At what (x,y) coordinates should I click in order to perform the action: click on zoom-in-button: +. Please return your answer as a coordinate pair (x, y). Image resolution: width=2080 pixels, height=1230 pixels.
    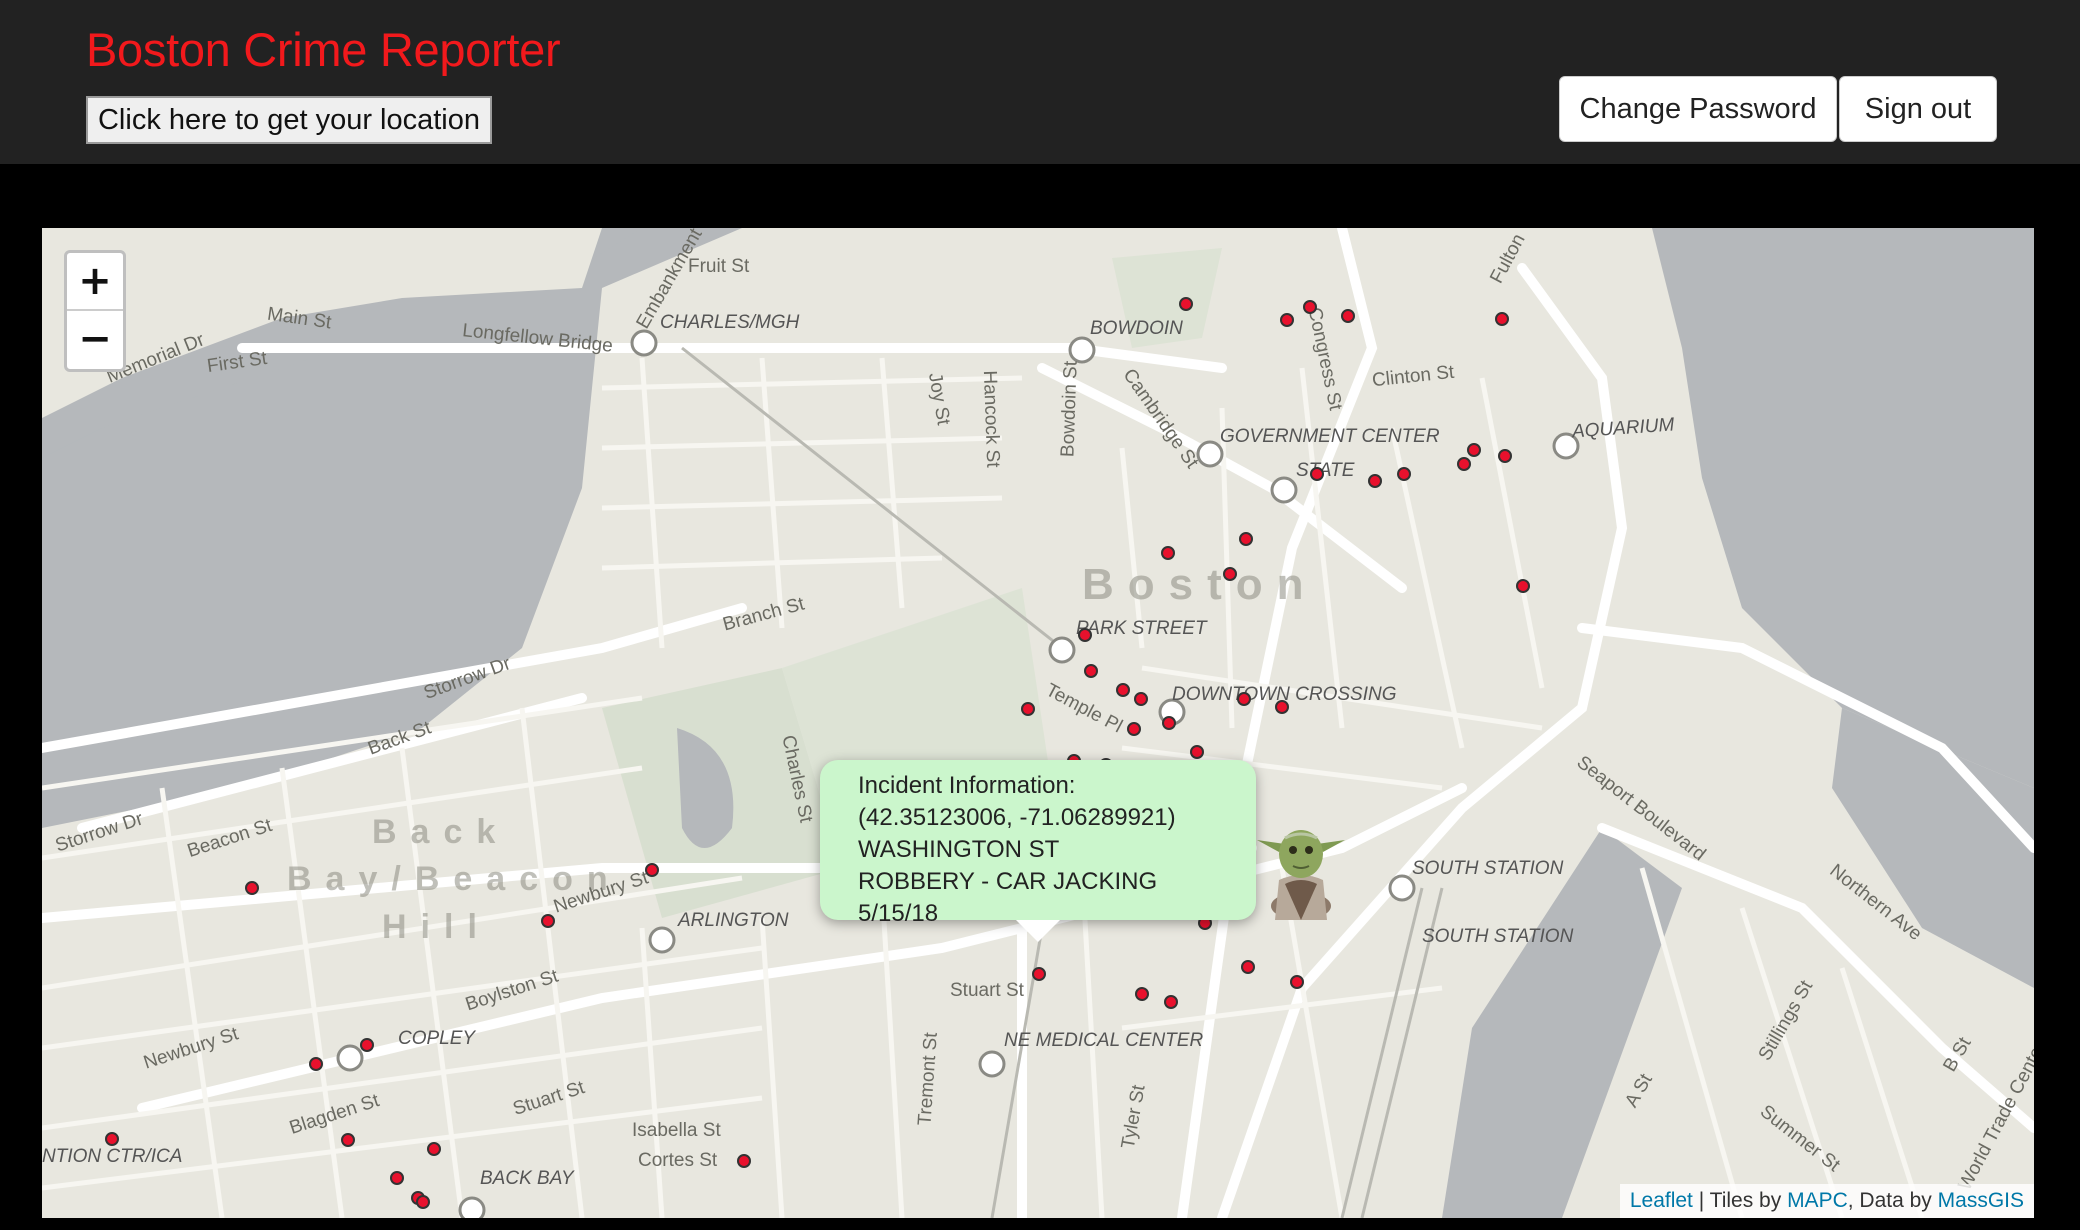
    Looking at the image, I should click on (95, 282).